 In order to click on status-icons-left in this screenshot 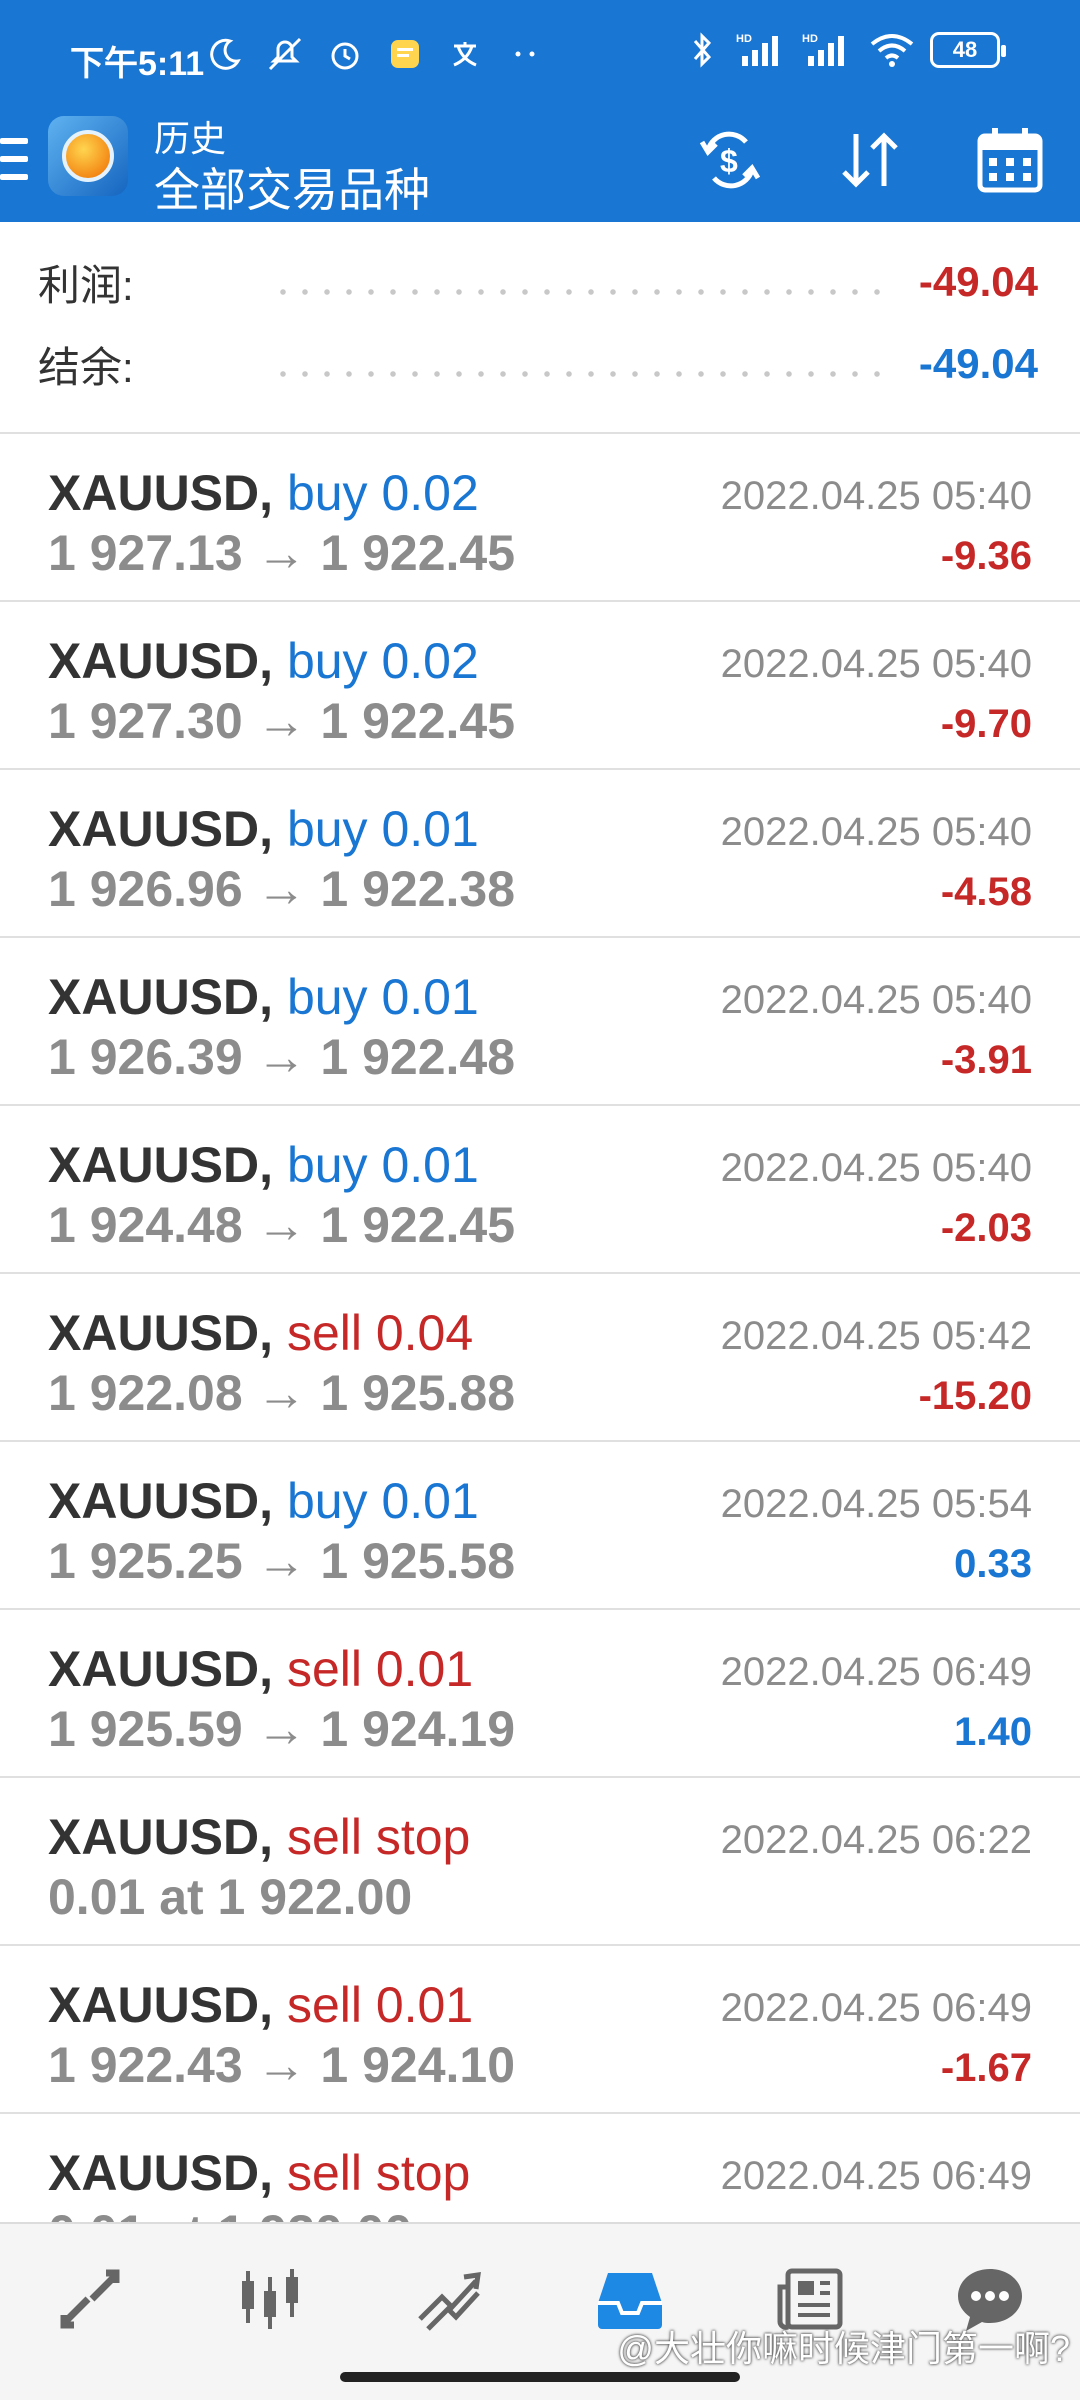, I will do `click(375, 54)`.